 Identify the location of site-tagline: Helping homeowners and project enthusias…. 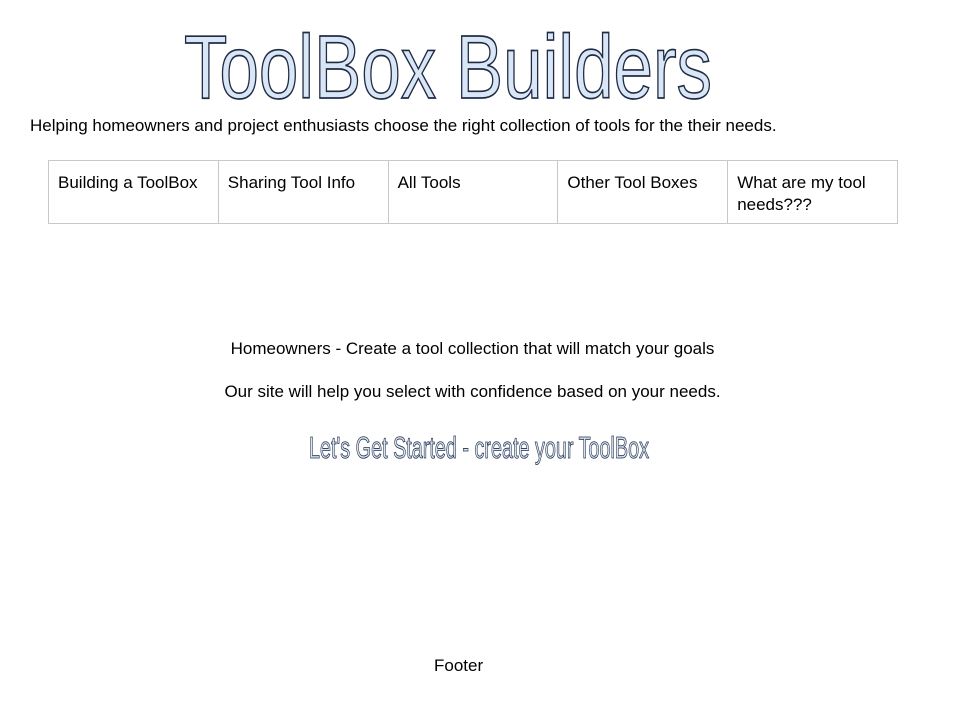
(403, 125).